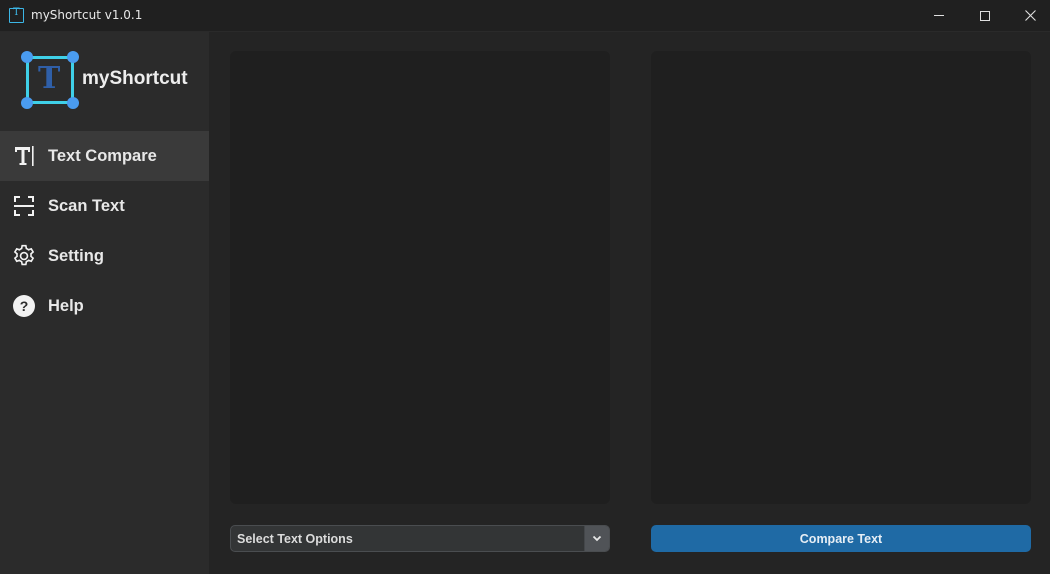  I want to click on scan-icon, so click(24, 206).